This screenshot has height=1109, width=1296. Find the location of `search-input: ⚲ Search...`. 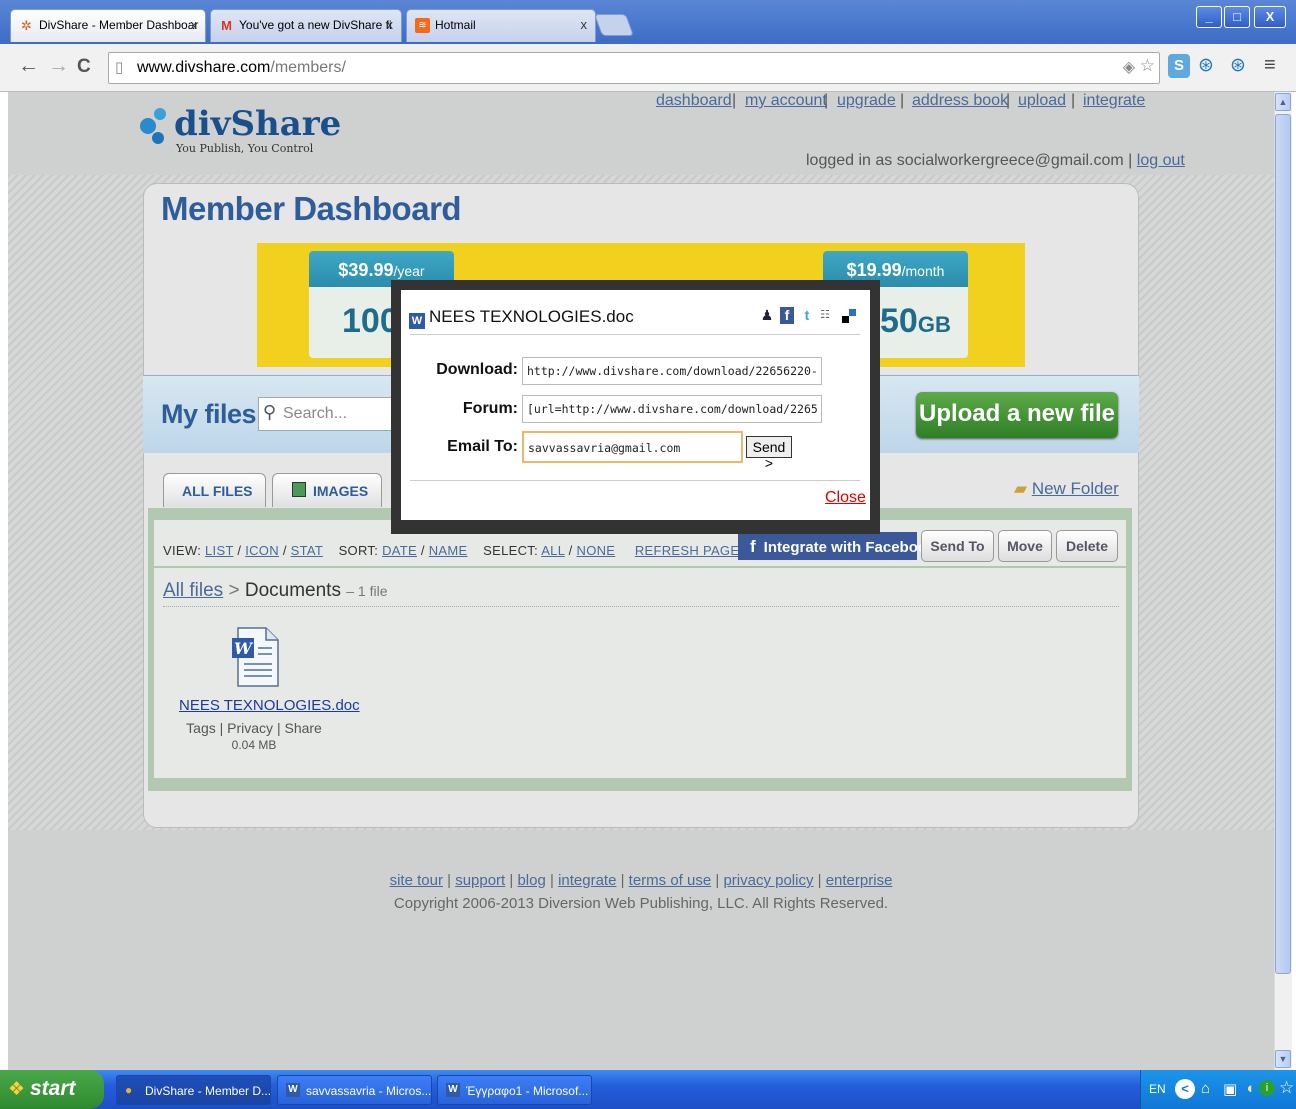

search-input: ⚲ Search... is located at coordinates (328, 414).